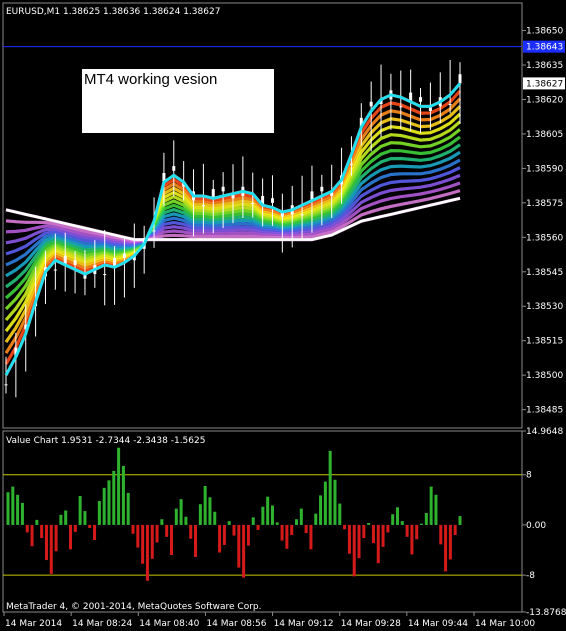  Describe the element at coordinates (544, 273) in the screenshot. I see `price-tick-label: 1.38545` at that location.